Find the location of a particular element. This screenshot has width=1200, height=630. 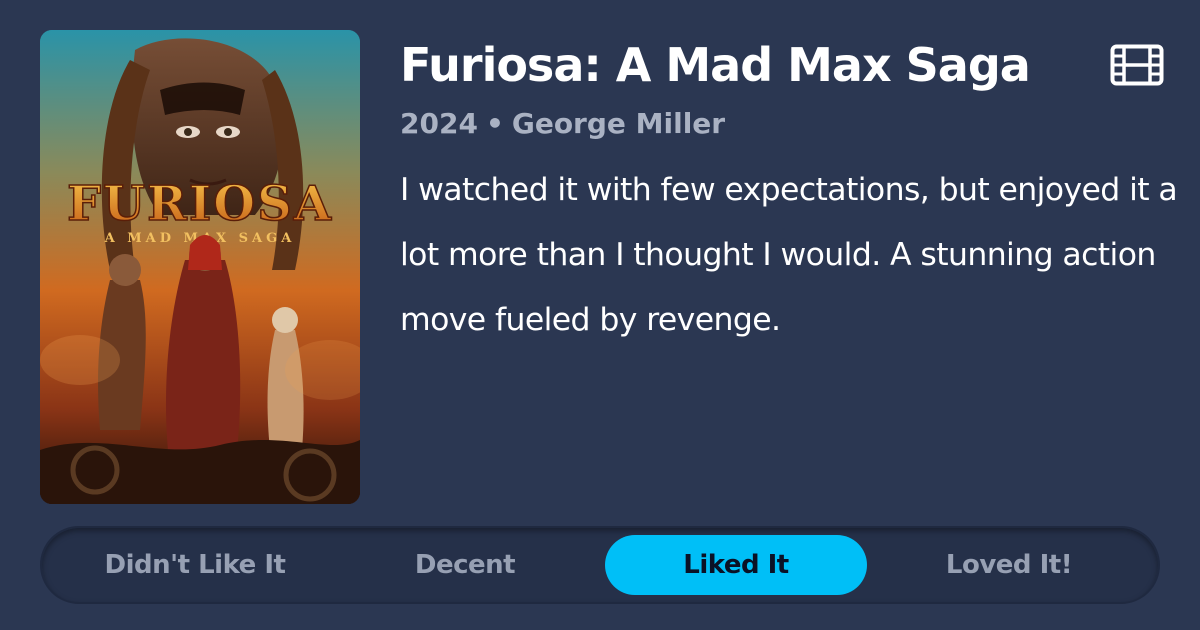

movie-year: 2024 is located at coordinates (439, 123).